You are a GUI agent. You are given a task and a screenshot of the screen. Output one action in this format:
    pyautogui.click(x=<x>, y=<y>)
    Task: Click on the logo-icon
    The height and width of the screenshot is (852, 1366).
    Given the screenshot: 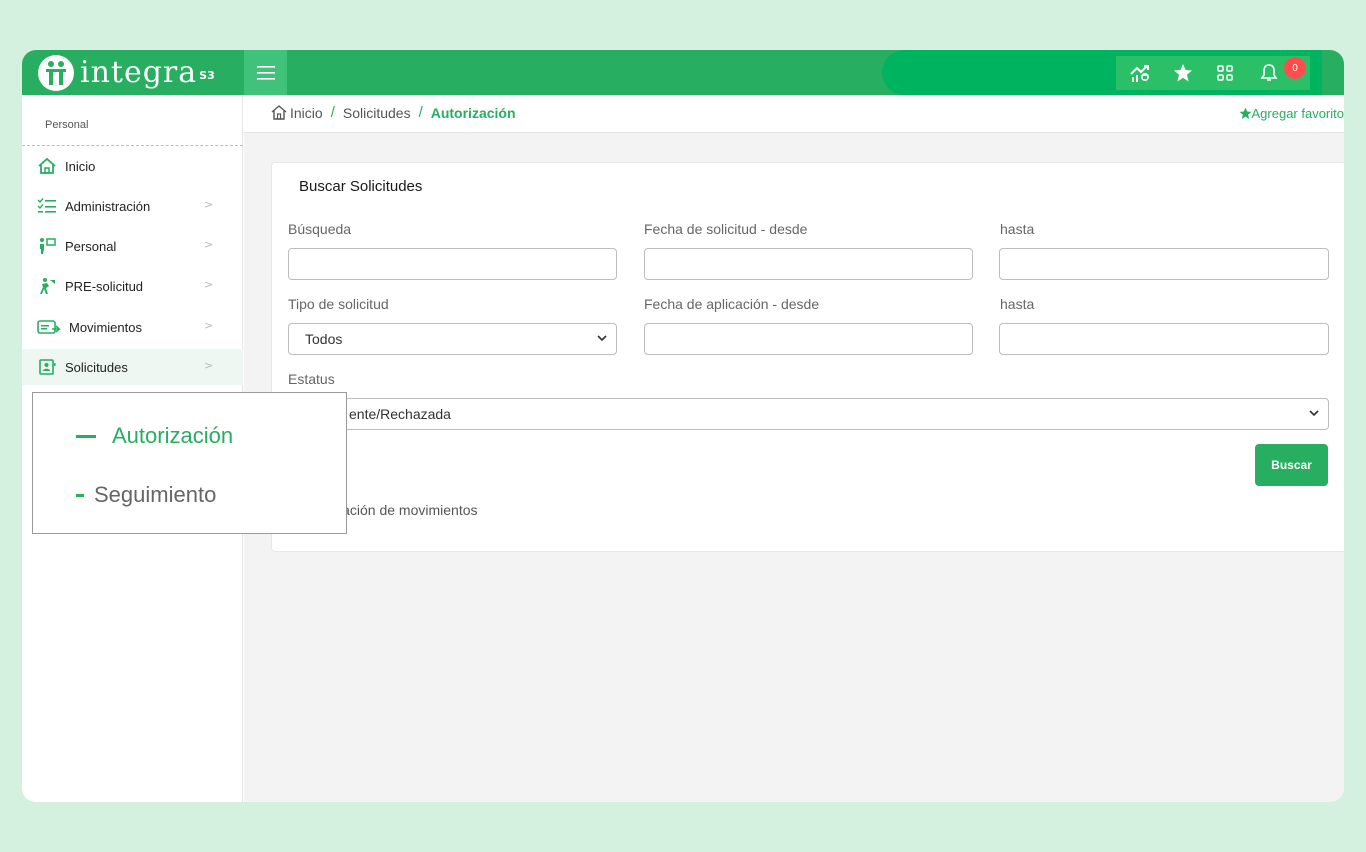 What is the action you would take?
    pyautogui.click(x=56, y=73)
    